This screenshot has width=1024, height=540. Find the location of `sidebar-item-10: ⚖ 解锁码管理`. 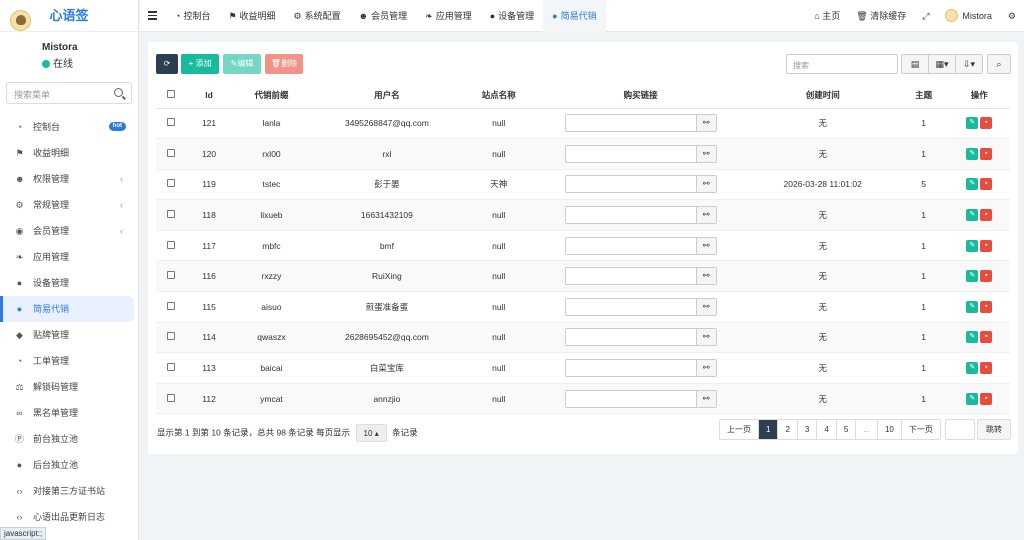

sidebar-item-10: ⚖ 解锁码管理 is located at coordinates (69, 387).